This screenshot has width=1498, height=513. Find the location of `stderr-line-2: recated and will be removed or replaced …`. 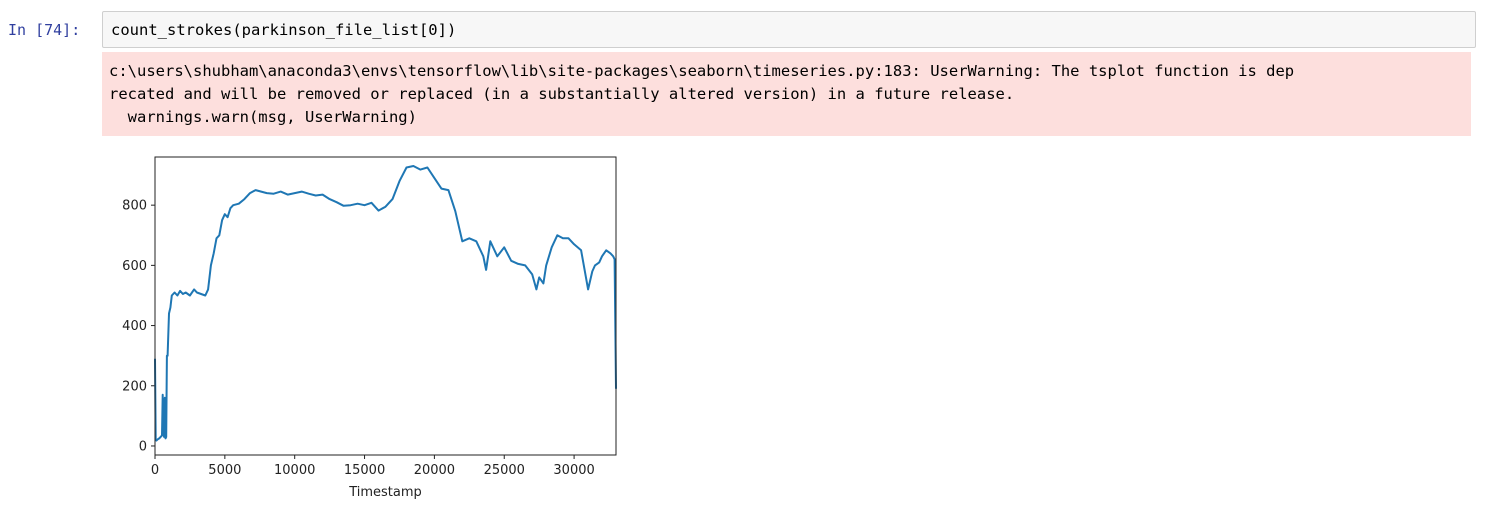

stderr-line-2: recated and will be removed or replaced … is located at coordinates (562, 94).